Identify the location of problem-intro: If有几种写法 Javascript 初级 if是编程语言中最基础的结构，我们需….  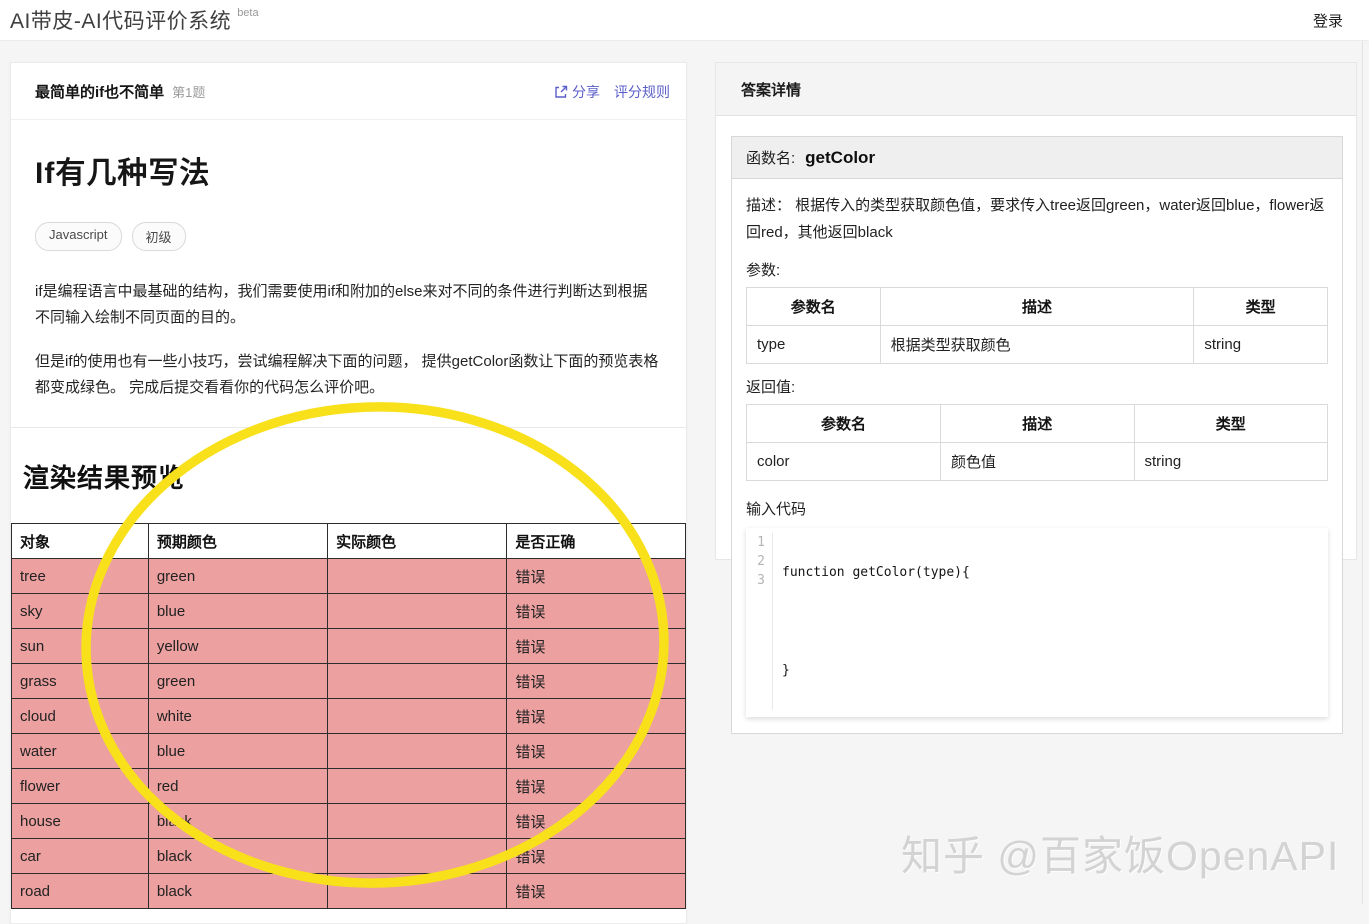
(348, 260).